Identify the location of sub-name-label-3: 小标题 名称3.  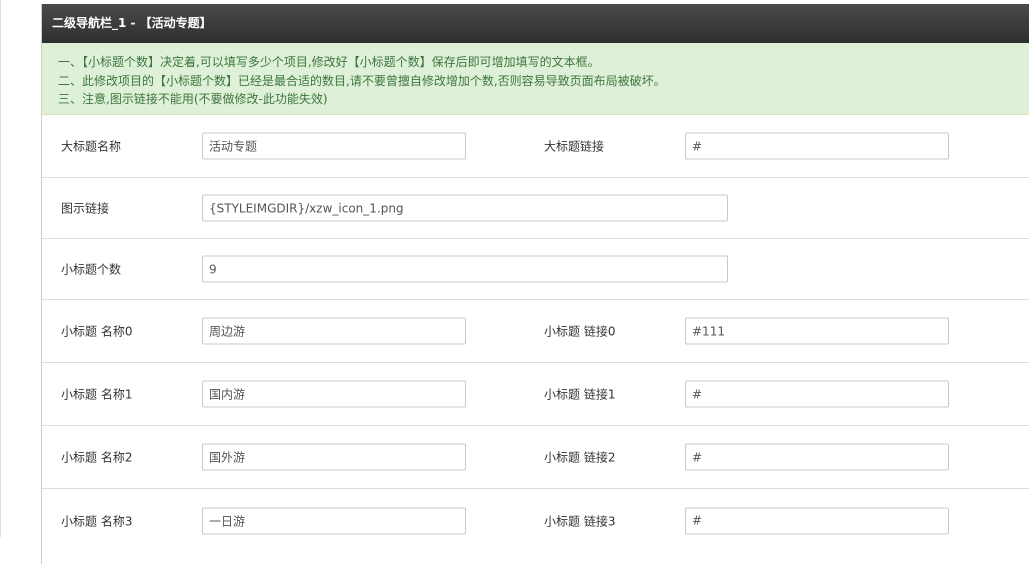
(97, 521).